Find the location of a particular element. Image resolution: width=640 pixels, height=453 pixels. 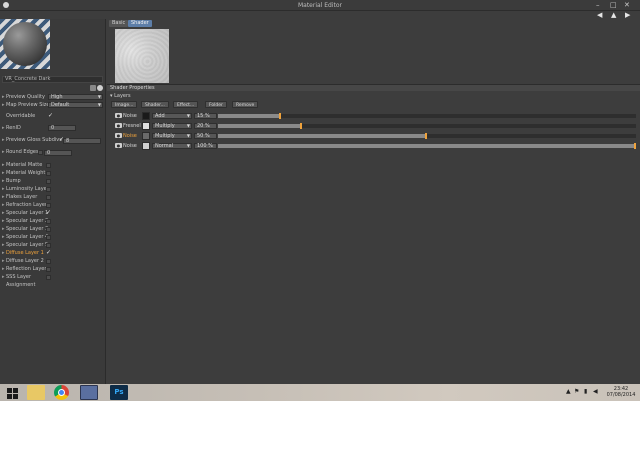

blend-mode-select: Normal ▼ is located at coordinates (172, 146).